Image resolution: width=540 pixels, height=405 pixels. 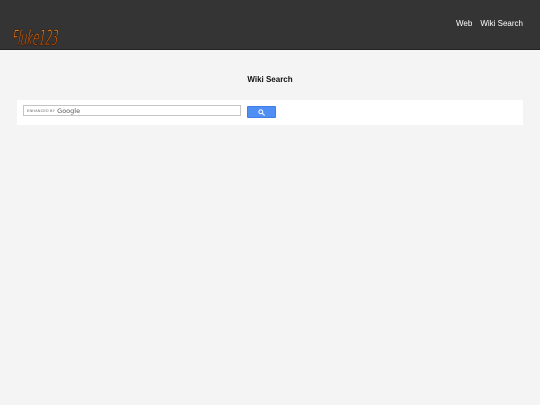 What do you see at coordinates (38, 25) in the screenshot?
I see `site-logo: Fluke123` at bounding box center [38, 25].